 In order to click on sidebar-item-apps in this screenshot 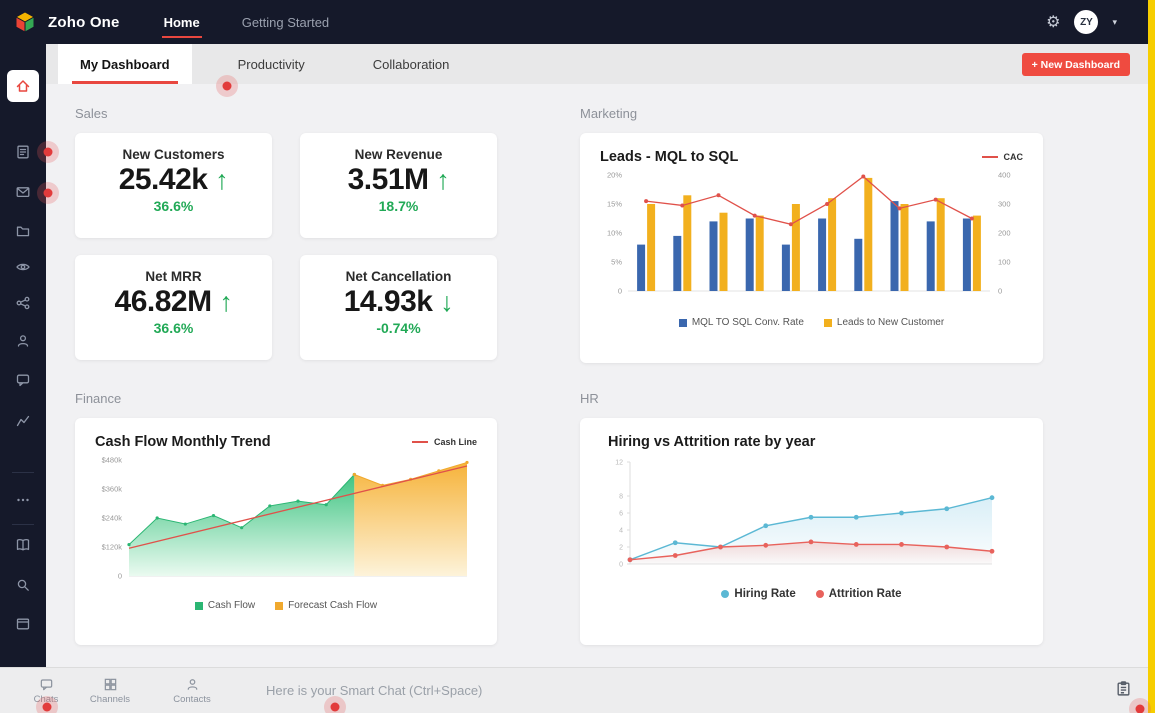, I will do `click(23, 624)`.